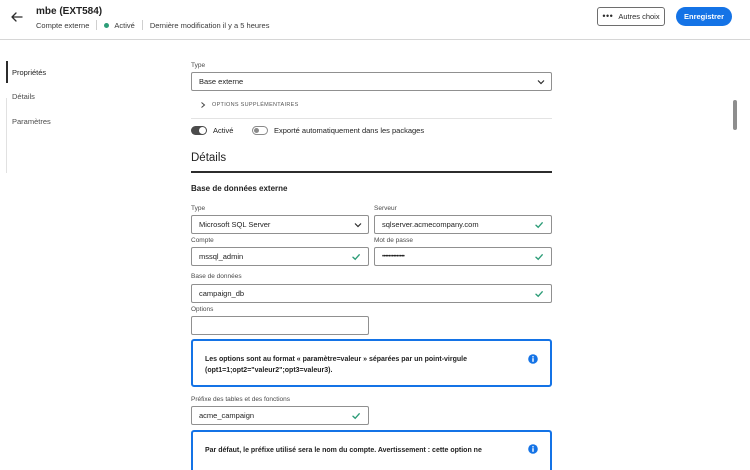 This screenshot has width=750, height=470. I want to click on account-value: mssql_admin, so click(221, 256).